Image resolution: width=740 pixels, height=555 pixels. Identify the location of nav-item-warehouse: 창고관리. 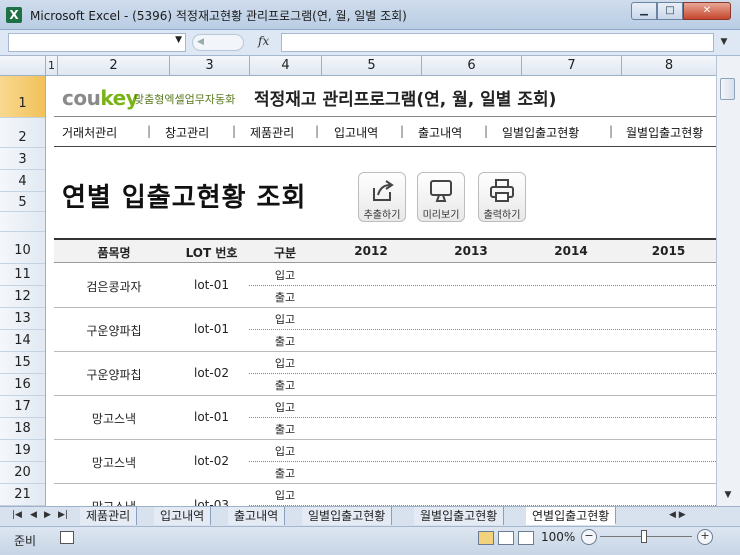
(187, 132).